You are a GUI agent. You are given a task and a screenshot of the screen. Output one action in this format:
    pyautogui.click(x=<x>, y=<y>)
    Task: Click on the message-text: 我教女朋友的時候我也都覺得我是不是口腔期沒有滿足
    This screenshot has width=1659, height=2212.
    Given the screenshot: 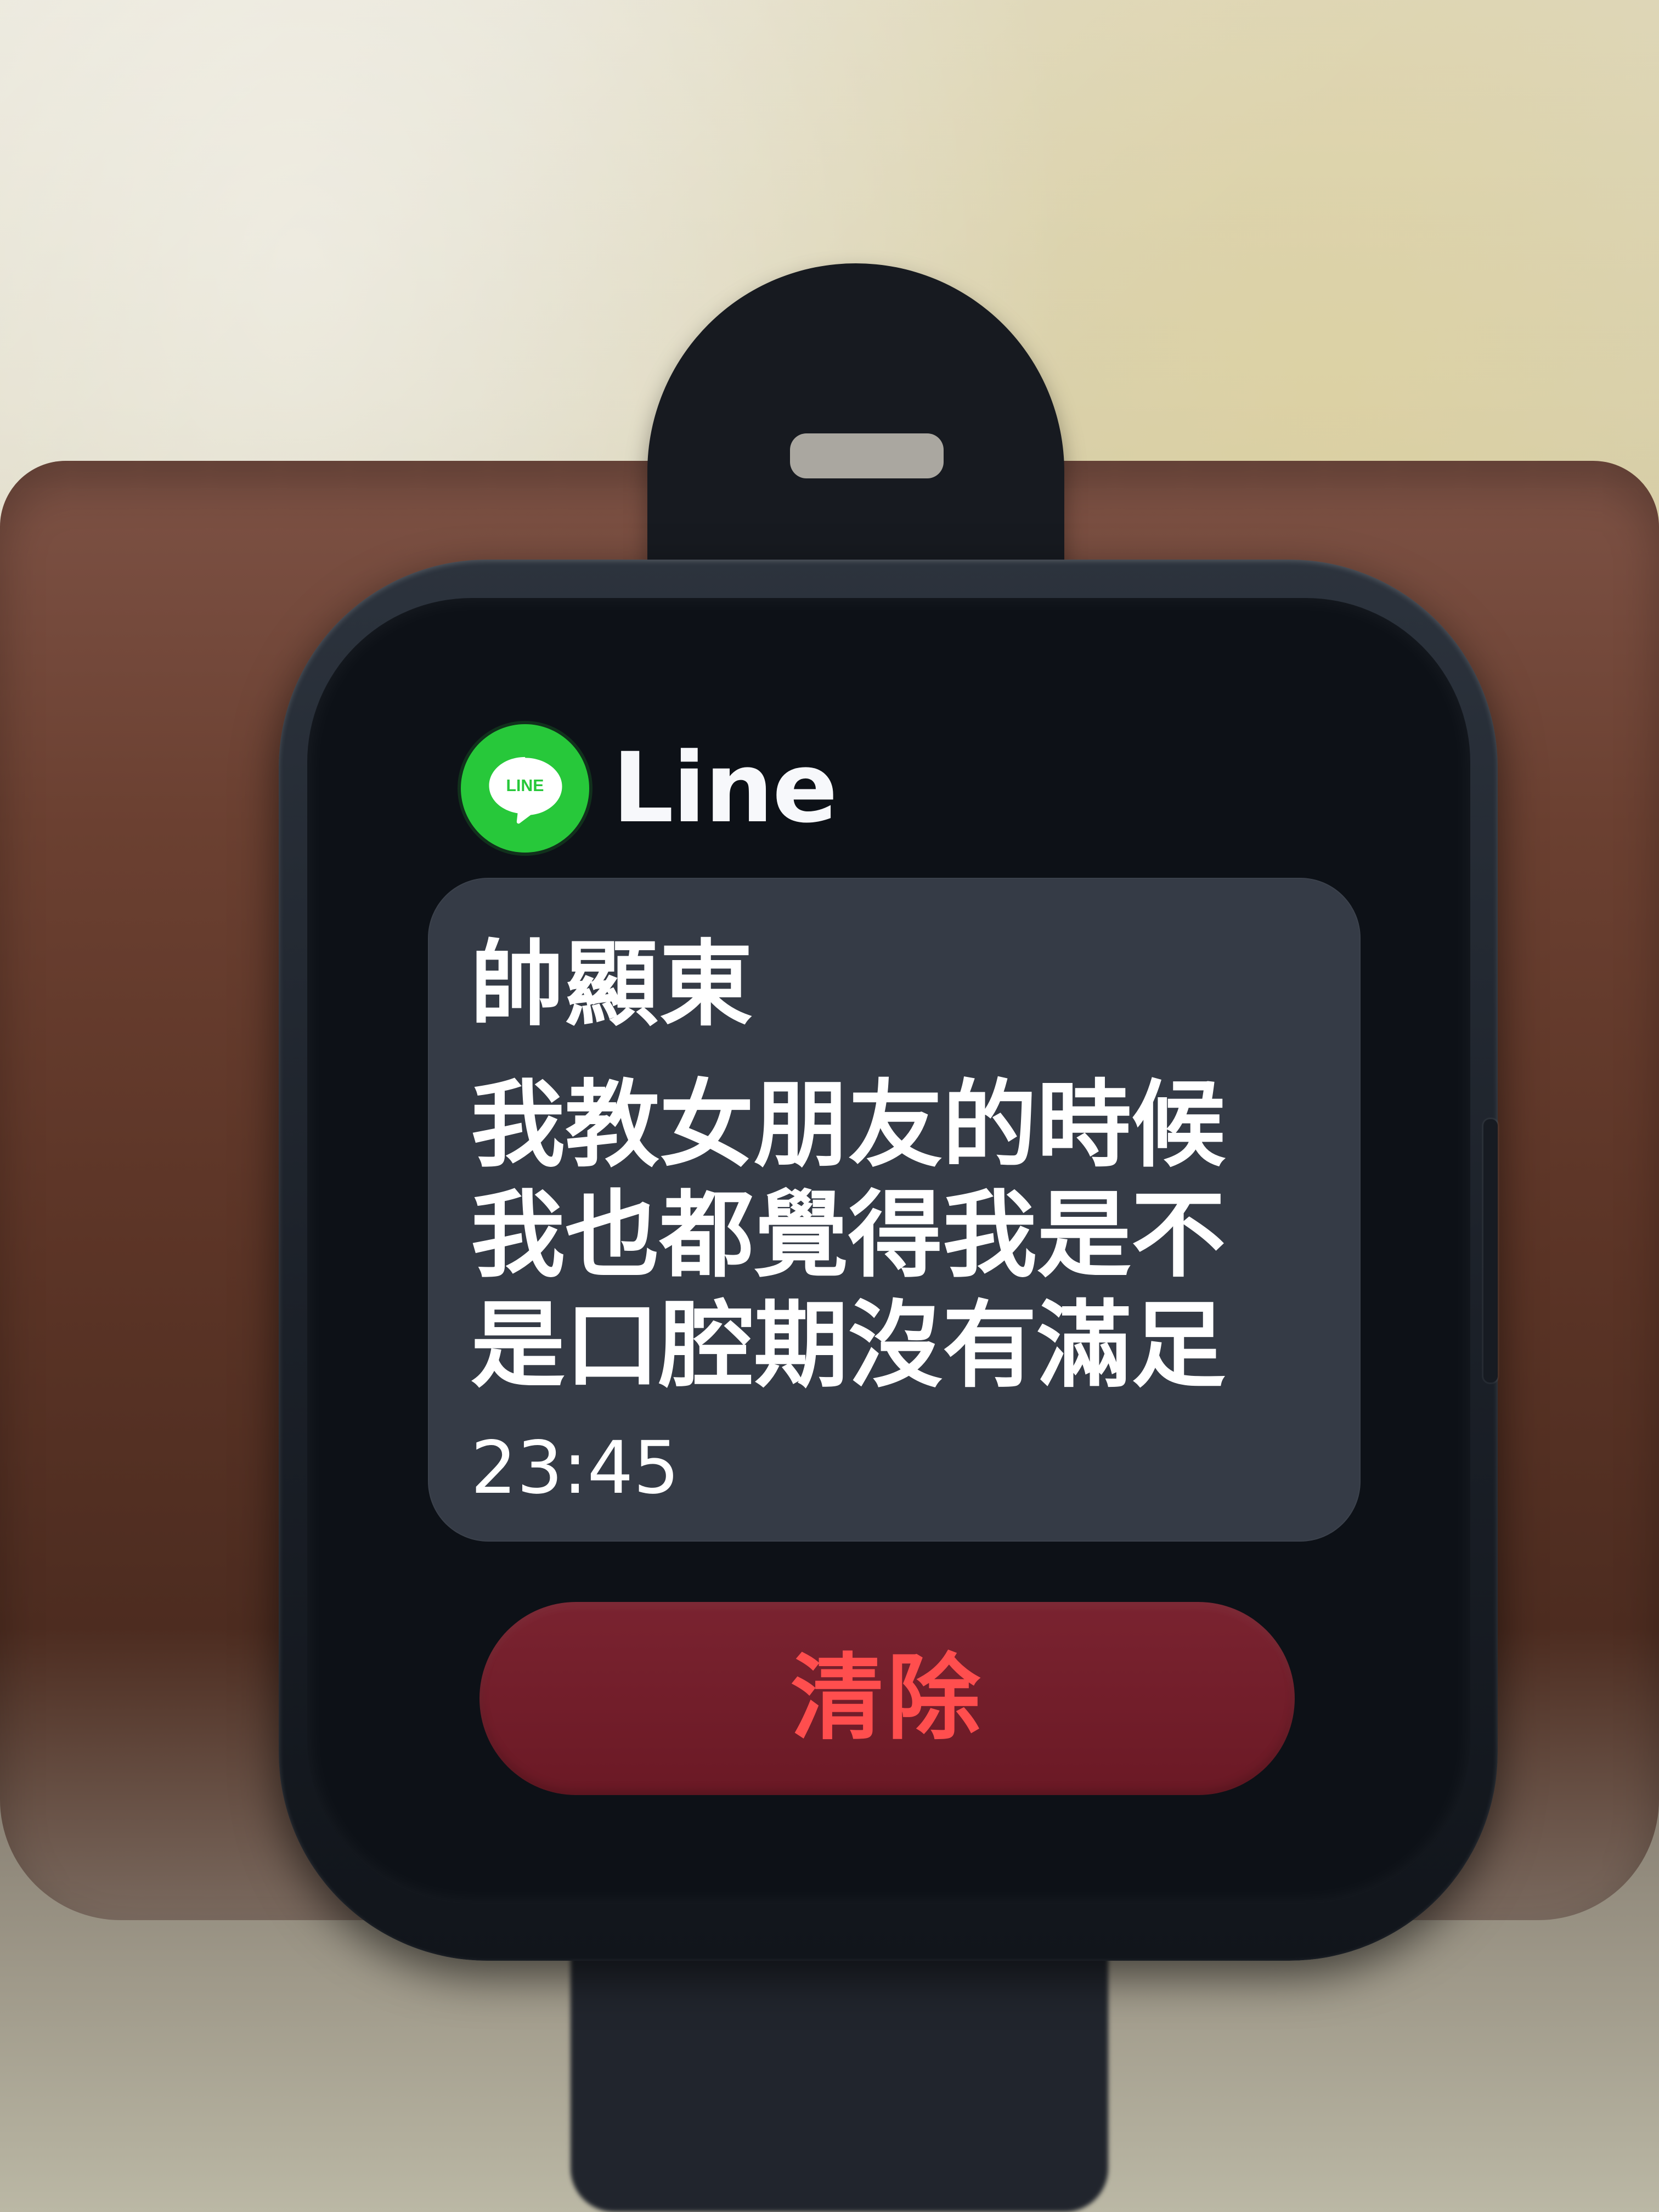 What is the action you would take?
    pyautogui.click(x=849, y=1235)
    